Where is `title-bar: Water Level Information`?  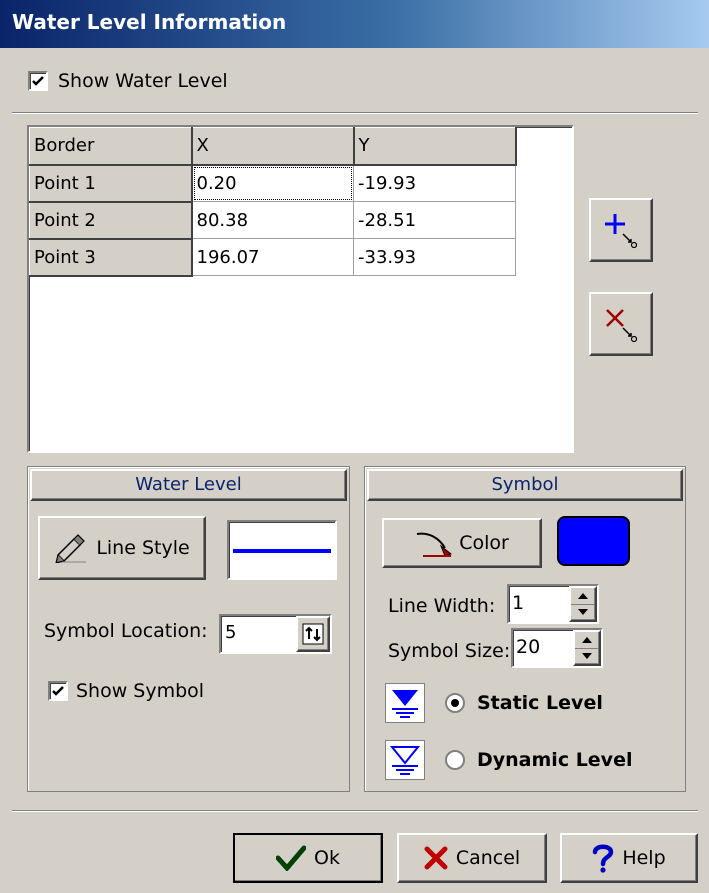 title-bar: Water Level Information is located at coordinates (354, 24).